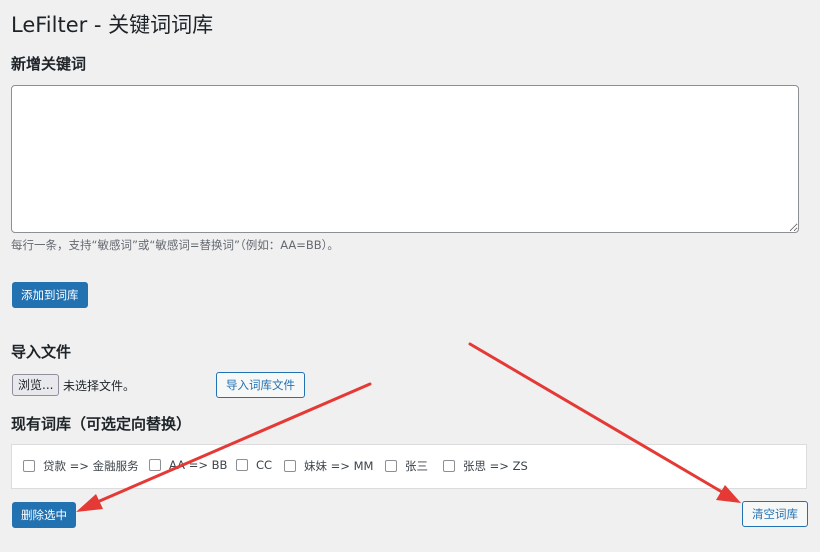 The width and height of the screenshot is (820, 552). What do you see at coordinates (41, 352) in the screenshot?
I see `import-file-heading: 导入文件` at bounding box center [41, 352].